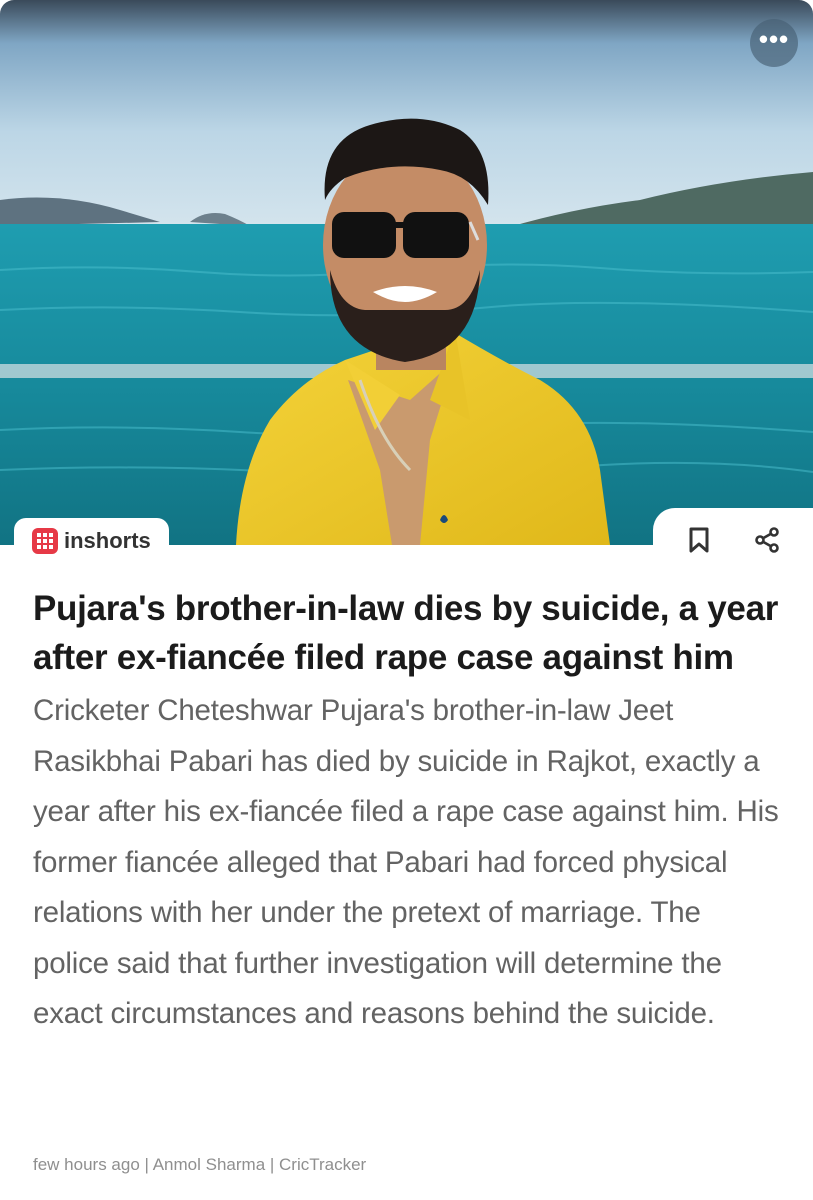  Describe the element at coordinates (767, 540) in the screenshot. I see `share-icon` at that location.